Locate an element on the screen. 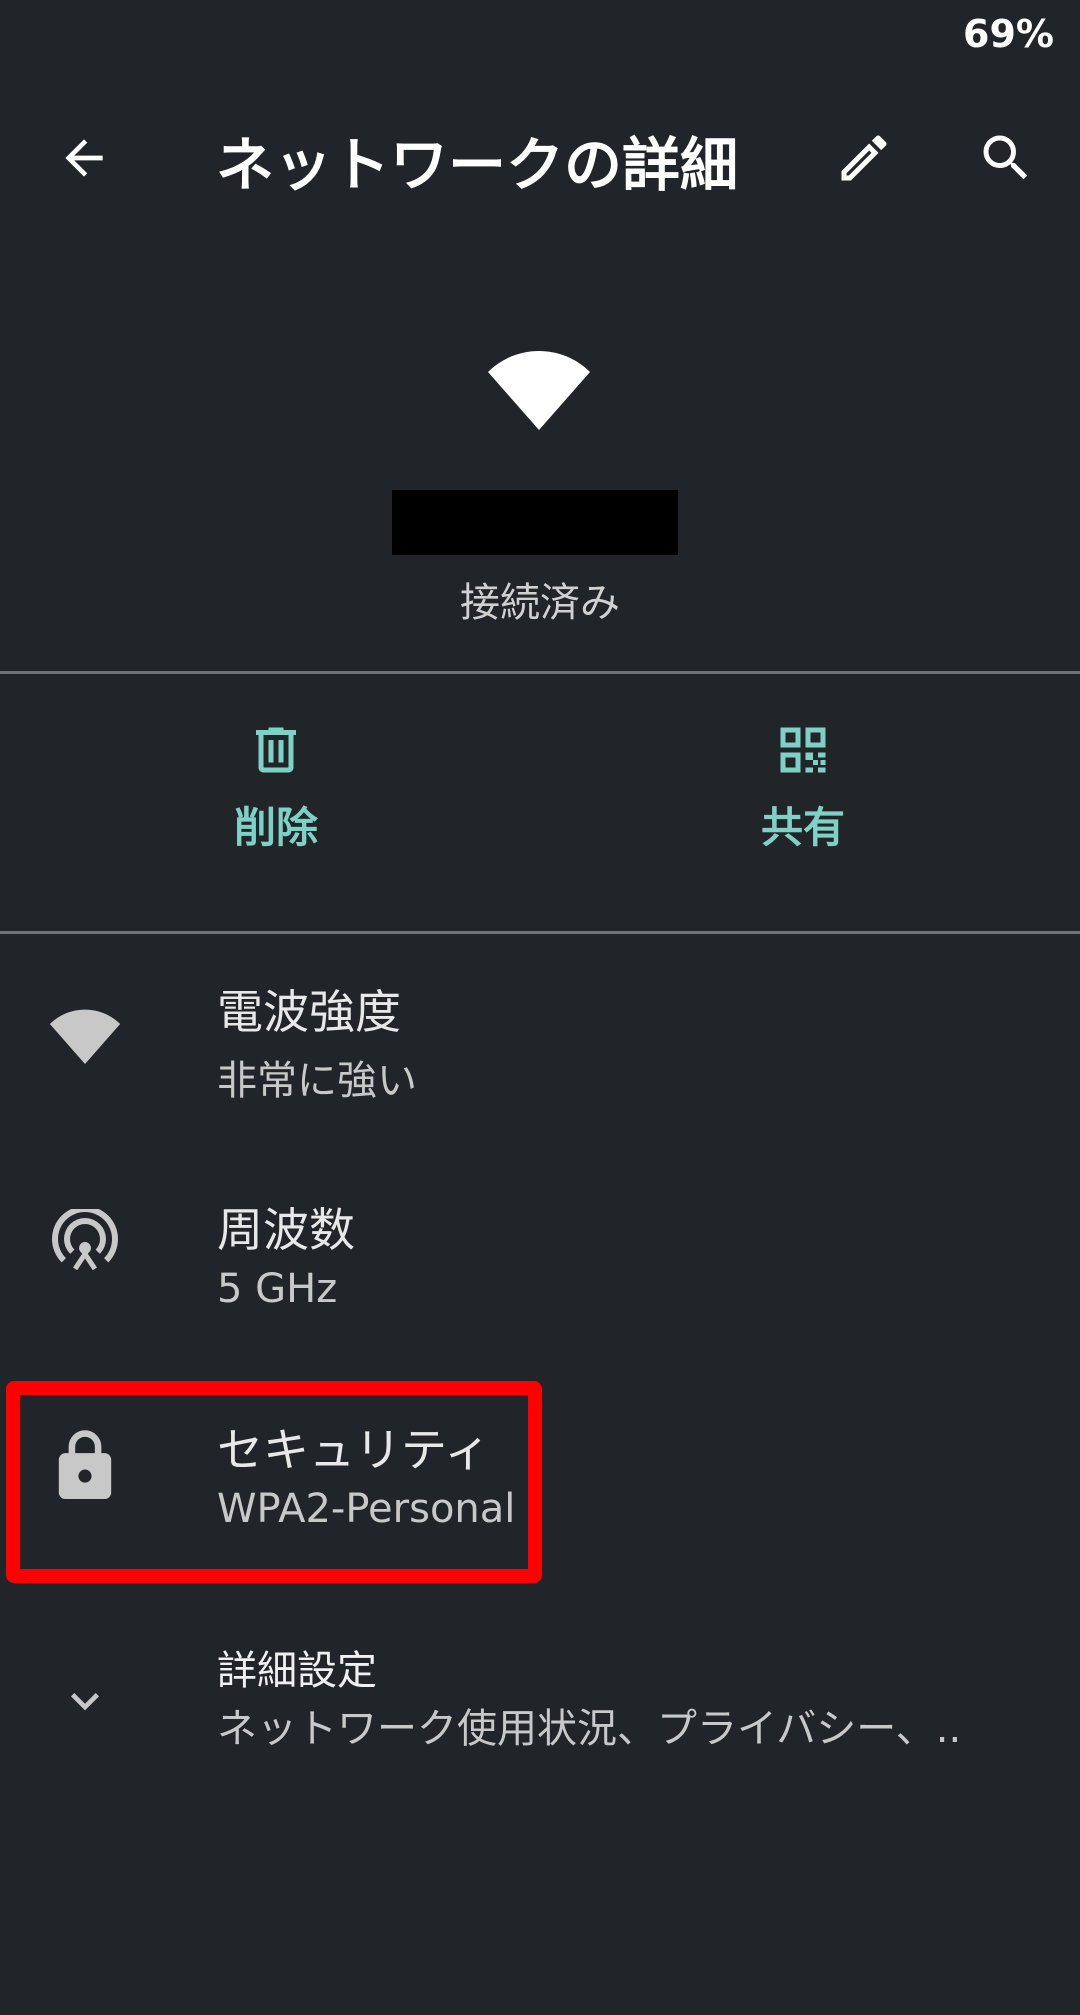 This screenshot has width=1080, height=2015. pencil-icon is located at coordinates (864, 158).